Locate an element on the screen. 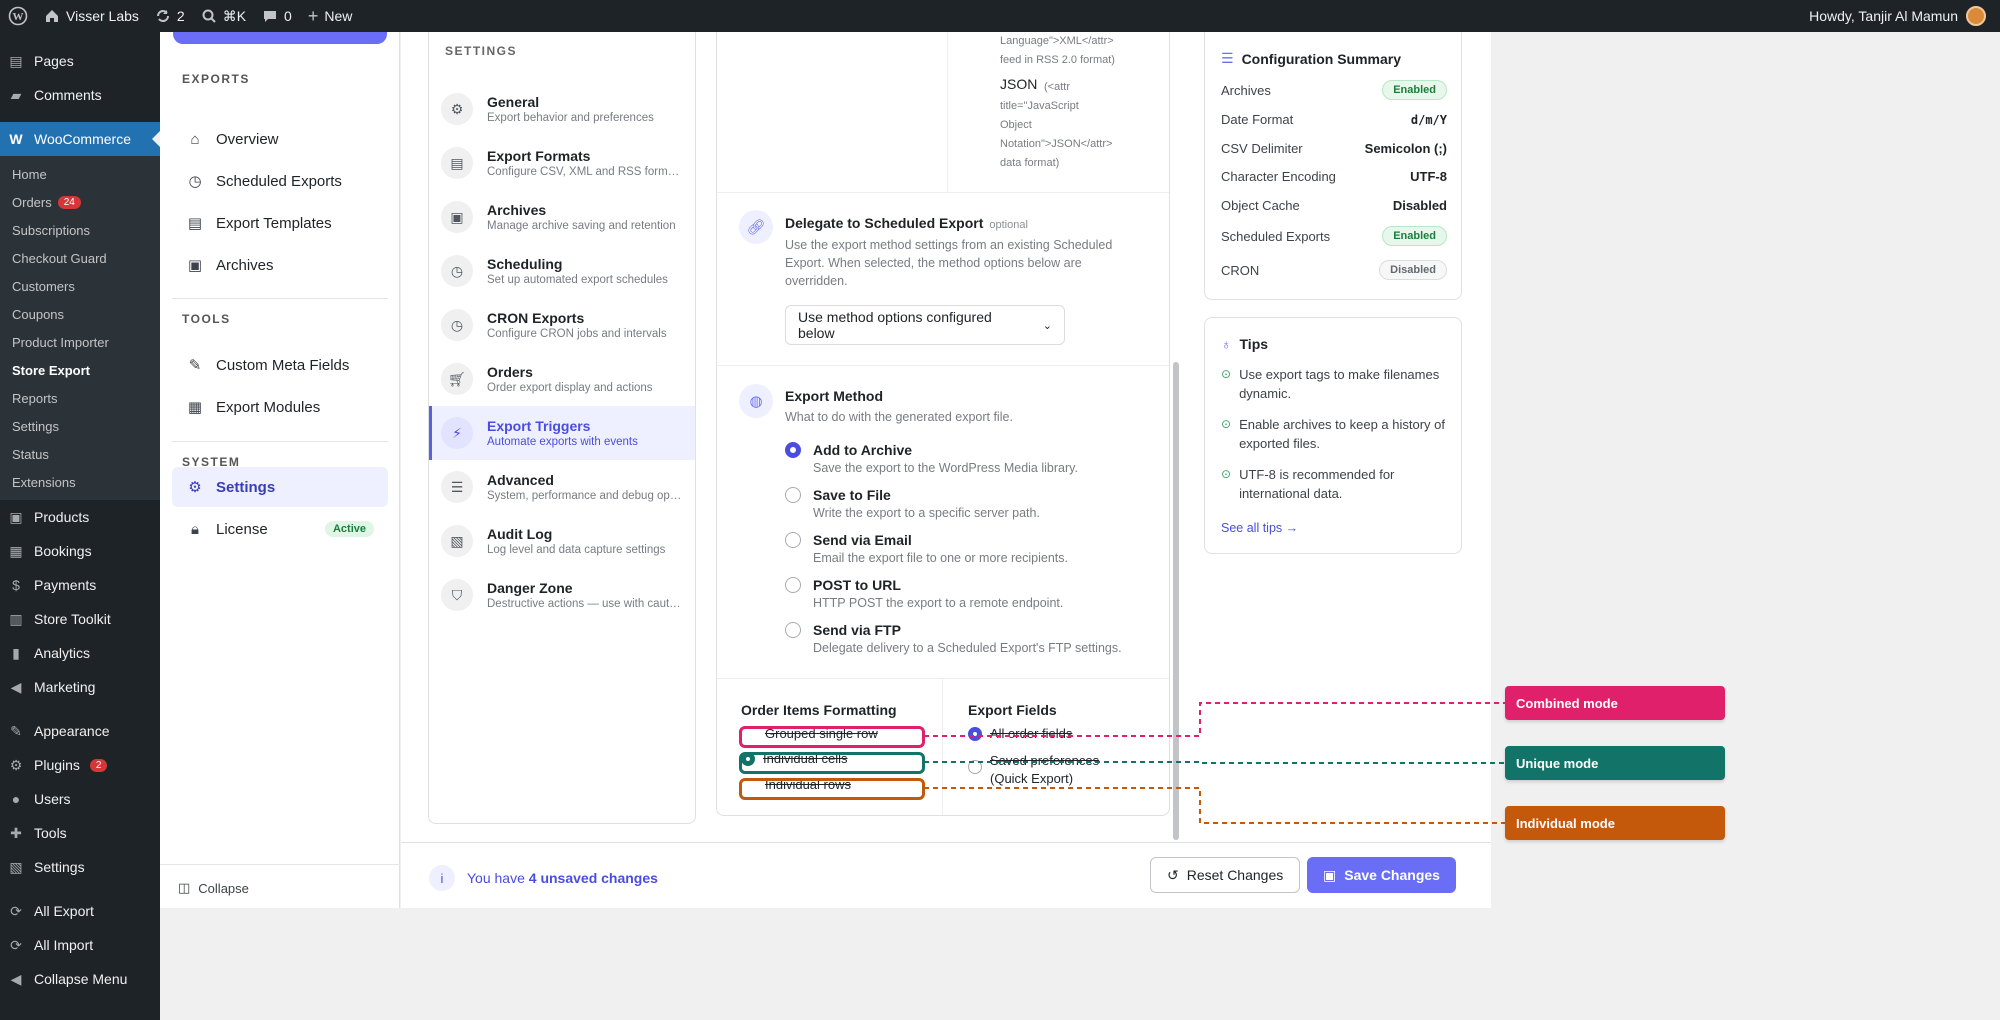 This screenshot has width=2000, height=1020. combined-connector is located at coordinates (1214, 719).